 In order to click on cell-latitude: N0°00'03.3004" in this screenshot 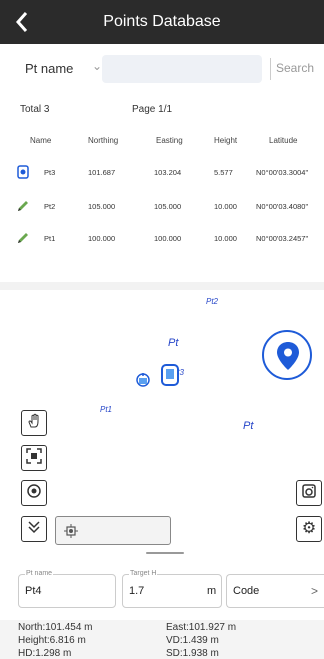, I will do `click(282, 172)`.